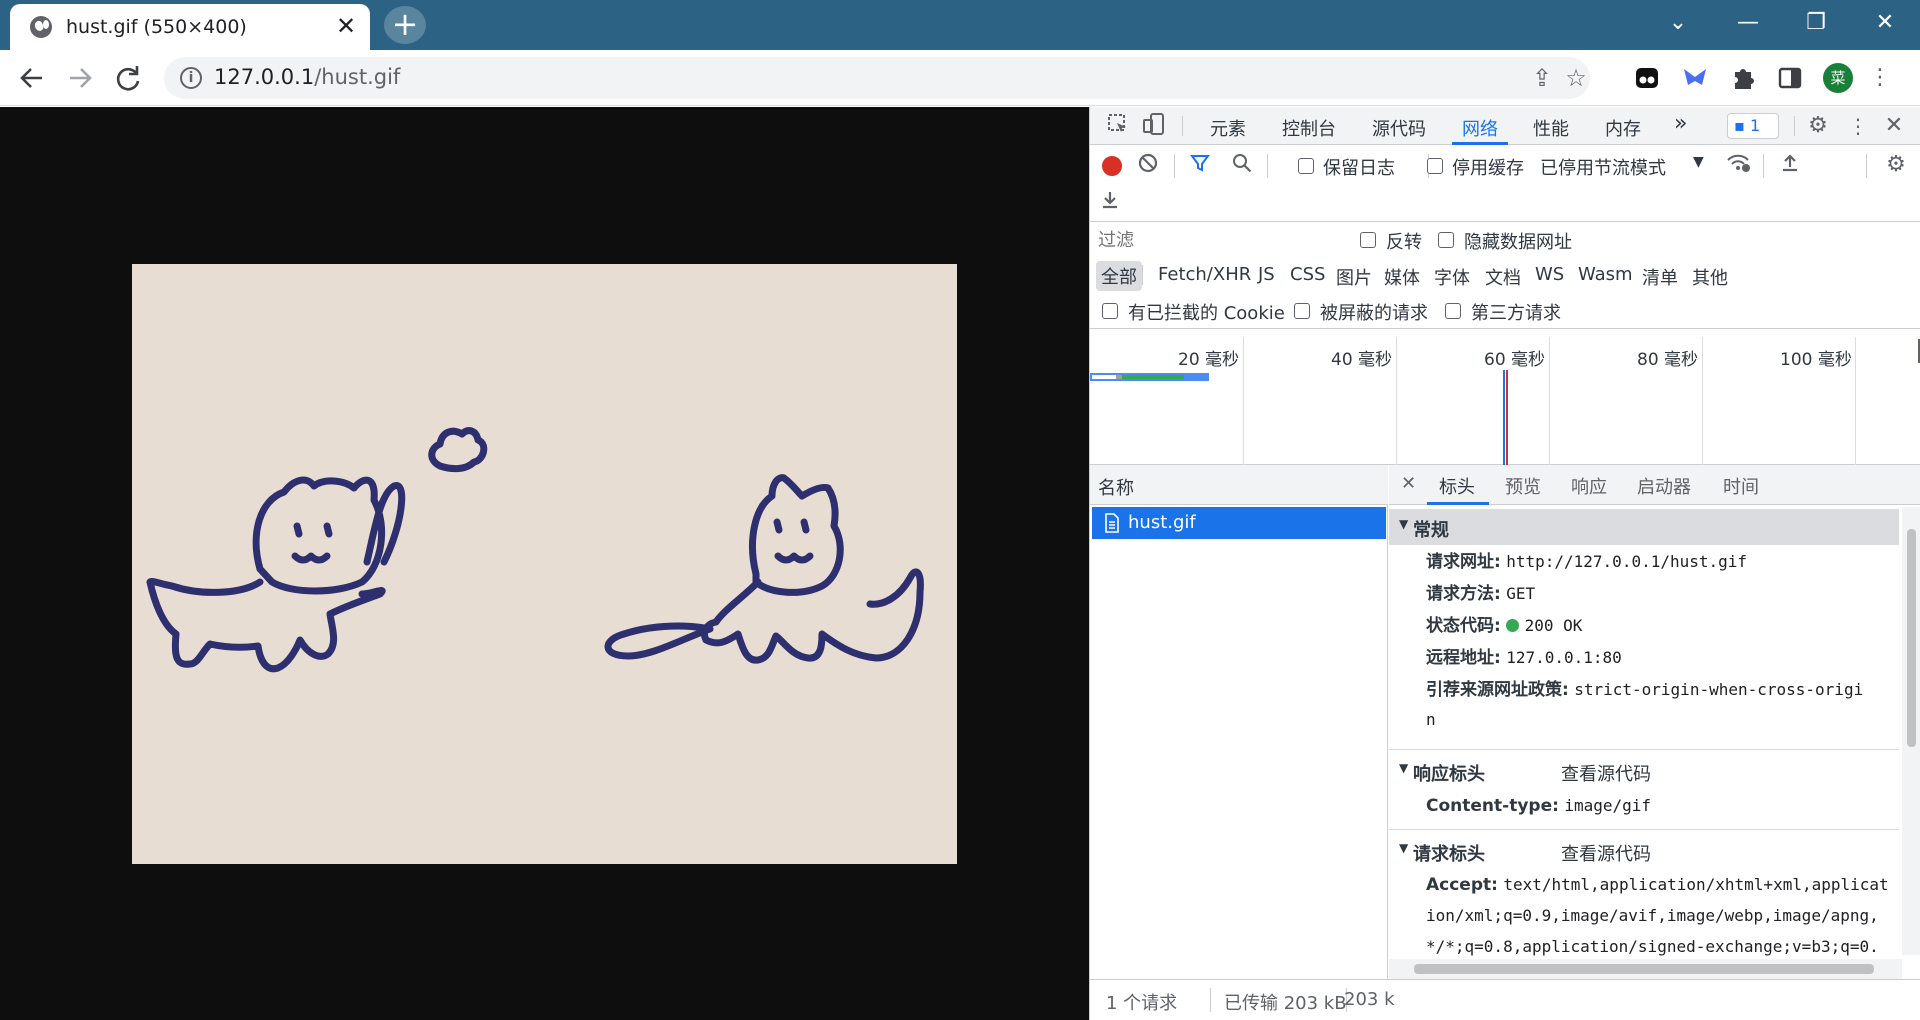 The width and height of the screenshot is (1920, 1020). I want to click on filter-icon, so click(1200, 166).